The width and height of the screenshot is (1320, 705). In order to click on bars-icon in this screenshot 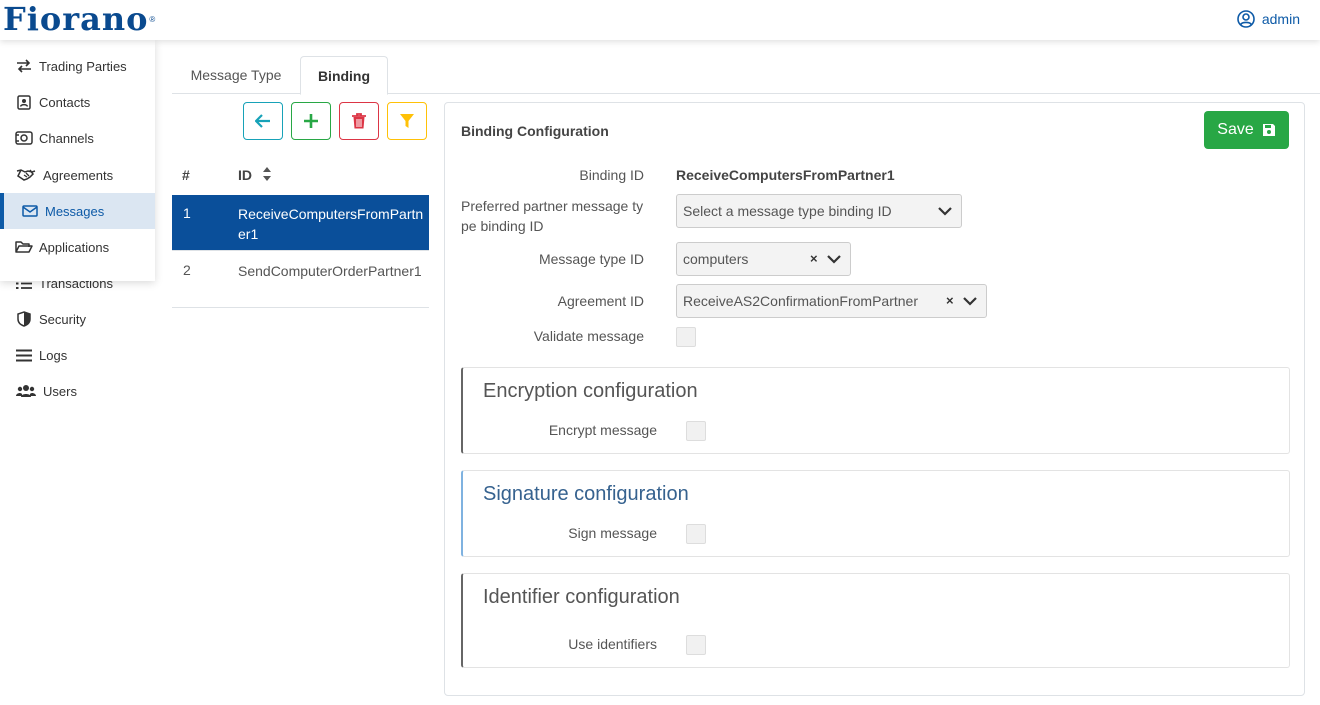, I will do `click(24, 355)`.